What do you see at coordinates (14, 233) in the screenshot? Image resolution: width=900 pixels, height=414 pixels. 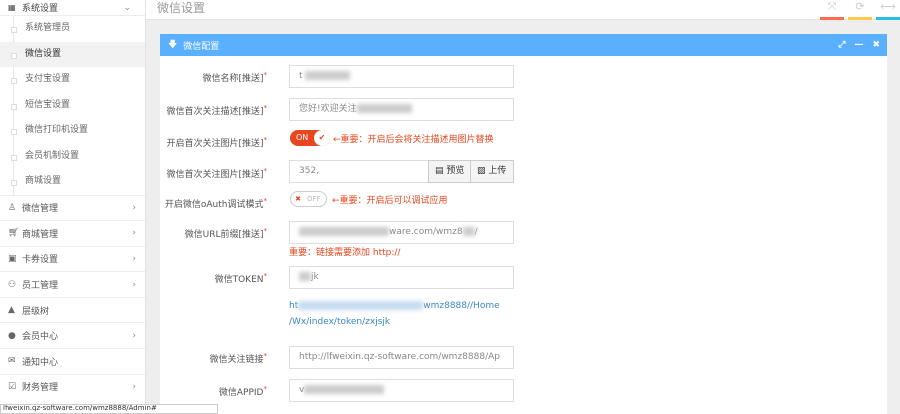 I see `cart-icon: 🛒︎` at bounding box center [14, 233].